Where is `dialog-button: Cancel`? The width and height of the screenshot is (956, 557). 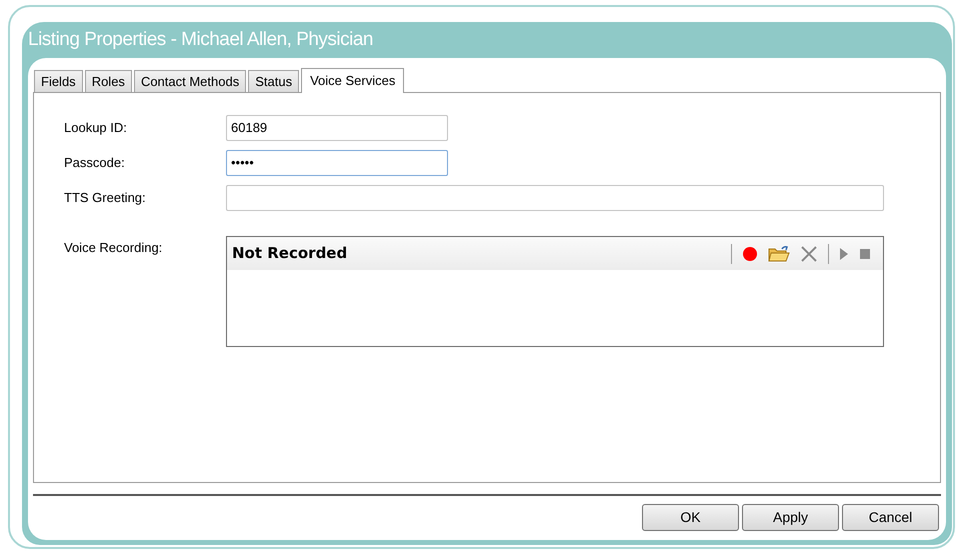
dialog-button: Cancel is located at coordinates (890, 517).